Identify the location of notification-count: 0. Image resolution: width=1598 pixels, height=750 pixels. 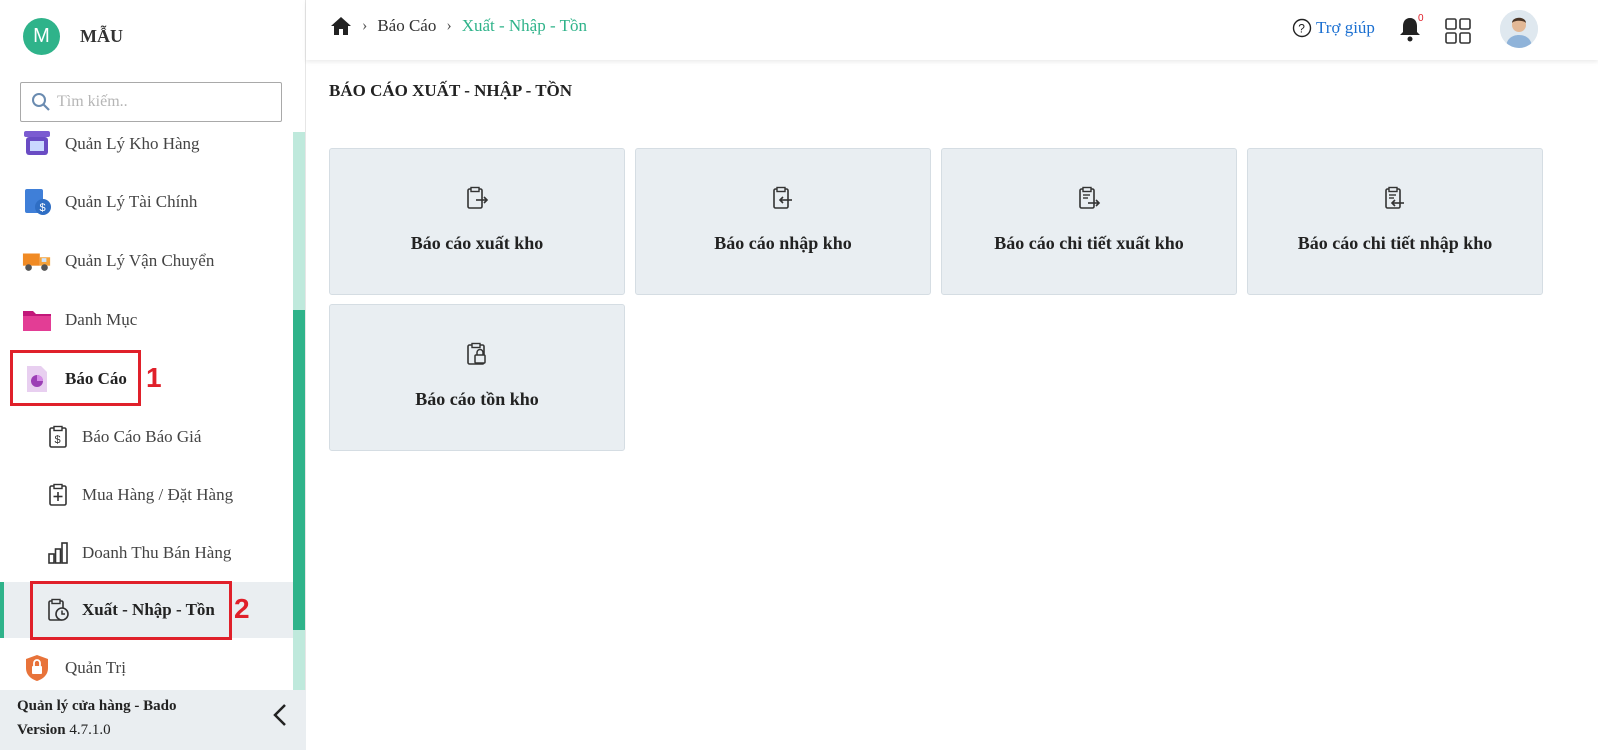
(1421, 18).